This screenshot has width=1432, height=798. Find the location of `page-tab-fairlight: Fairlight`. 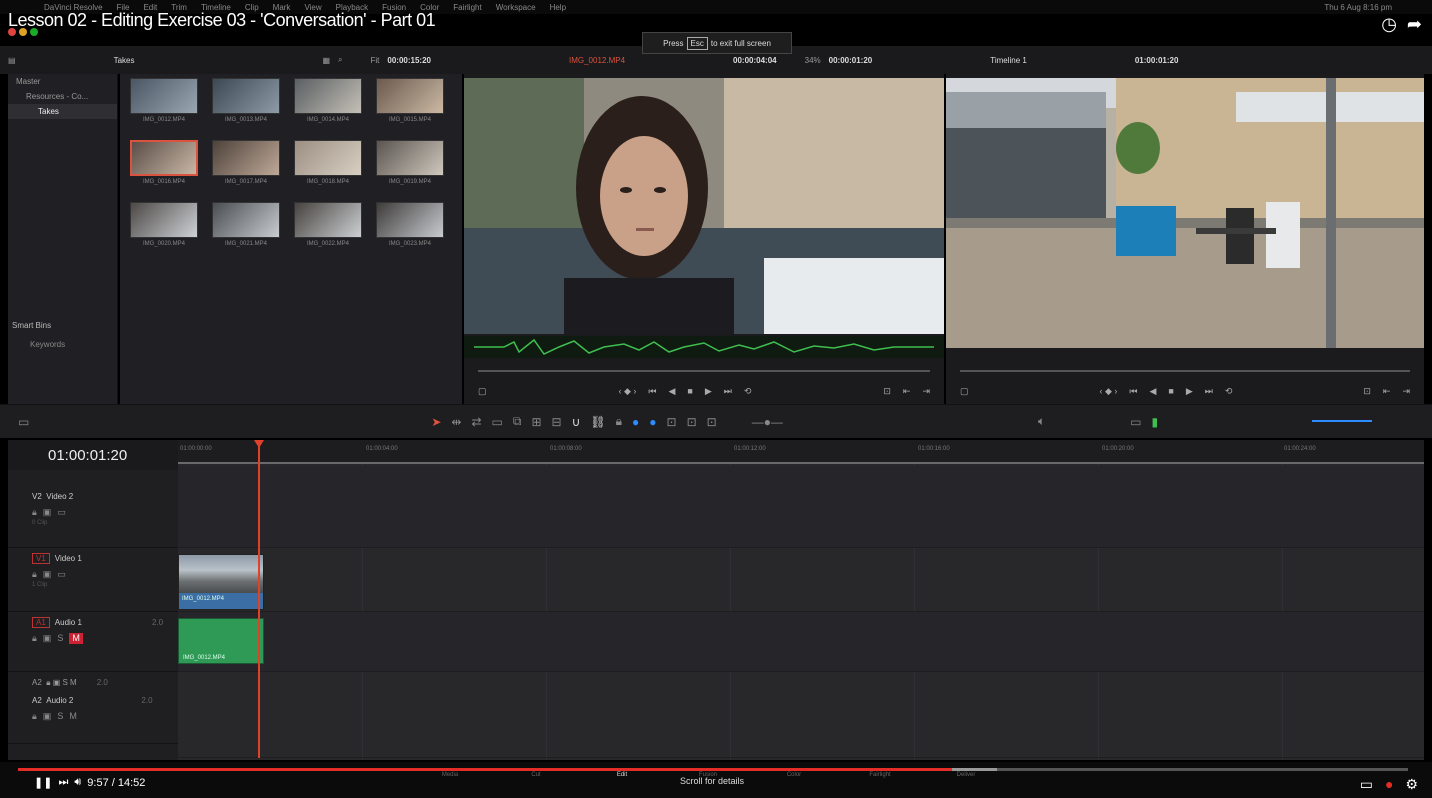

page-tab-fairlight: Fairlight is located at coordinates (880, 775).